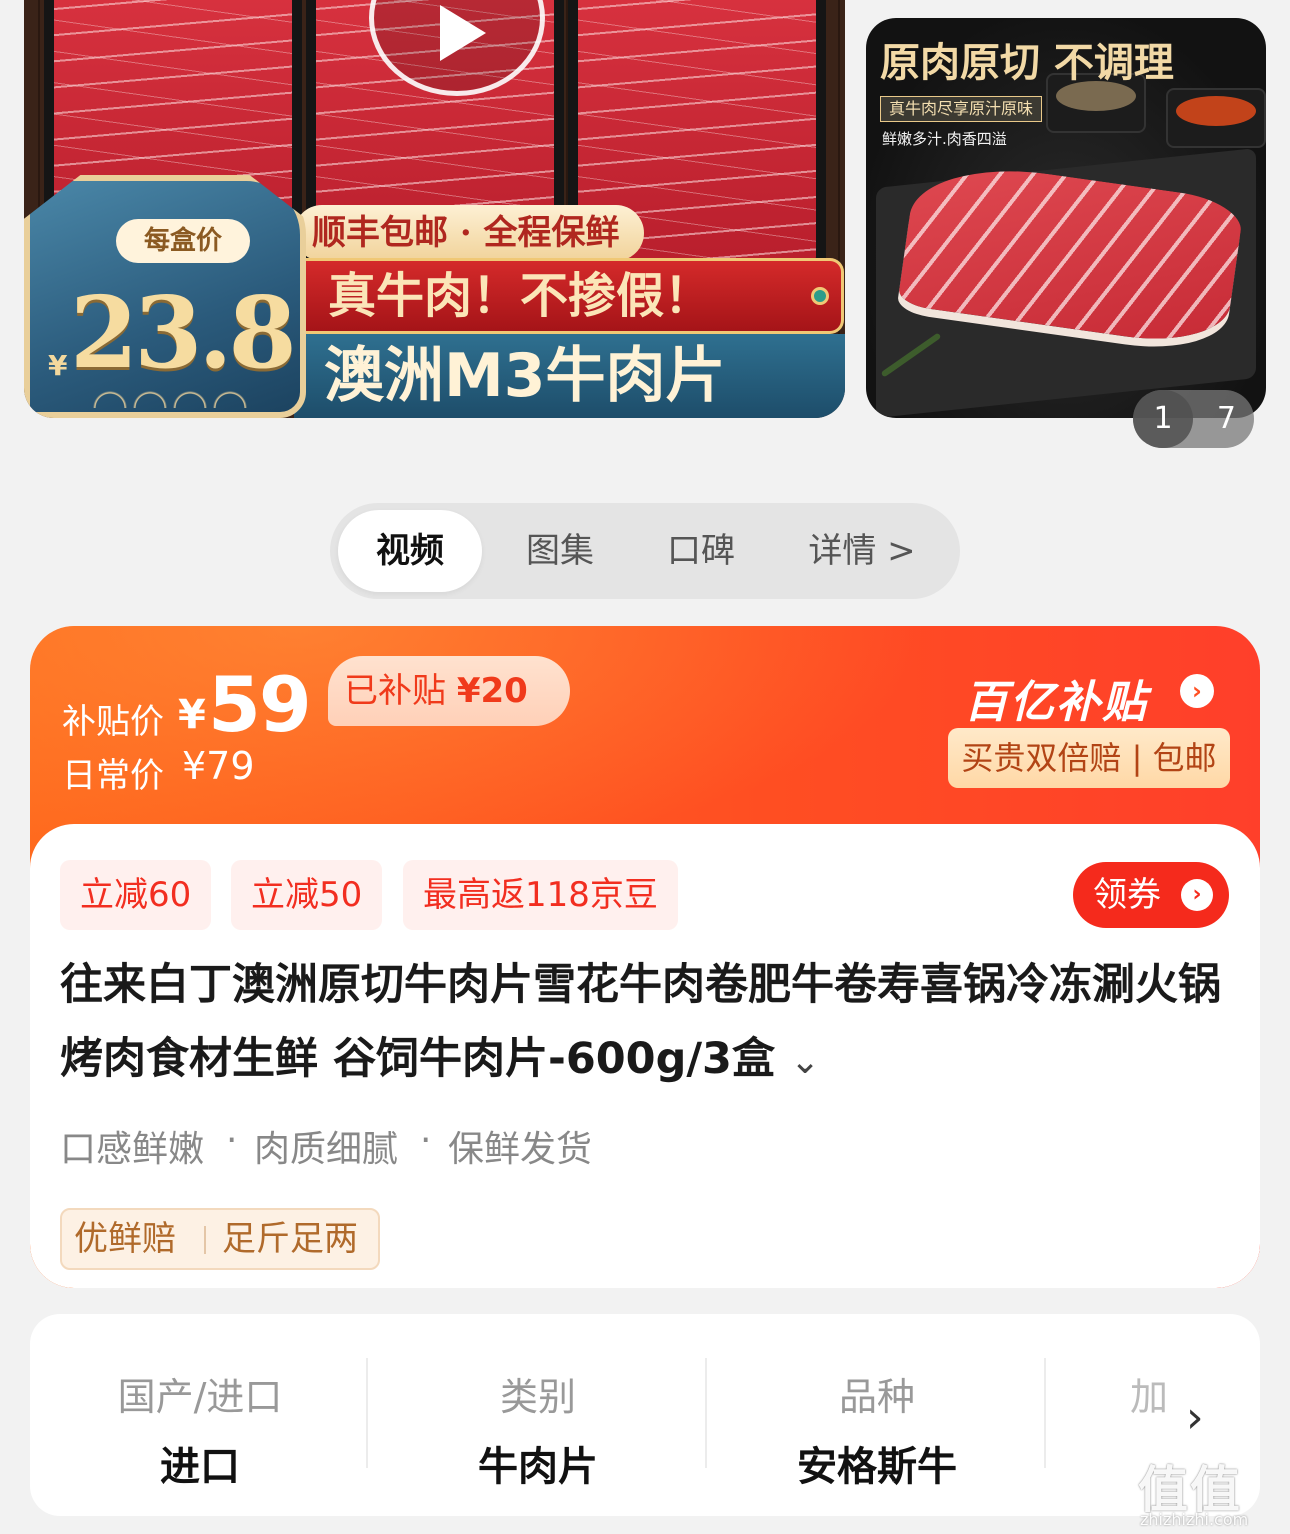 This screenshot has height=1534, width=1290. I want to click on image-counter-total: 7, so click(1226, 418).